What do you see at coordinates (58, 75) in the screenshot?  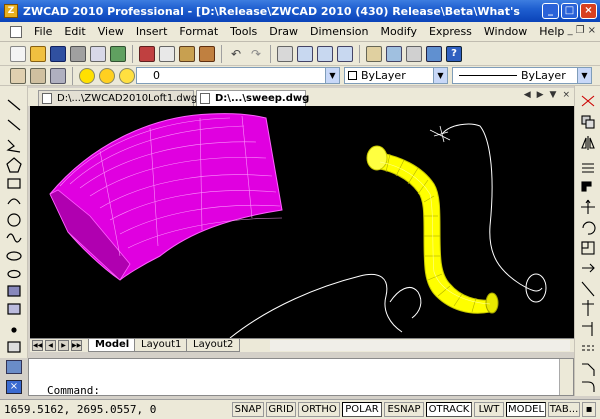 I see `layer-previous-icon` at bounding box center [58, 75].